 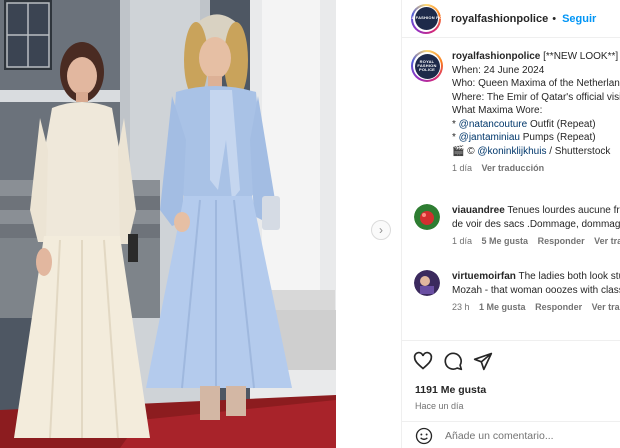 I want to click on comment-text-line-2: Mozah - that woman ooozes with class, so click(x=536, y=290).